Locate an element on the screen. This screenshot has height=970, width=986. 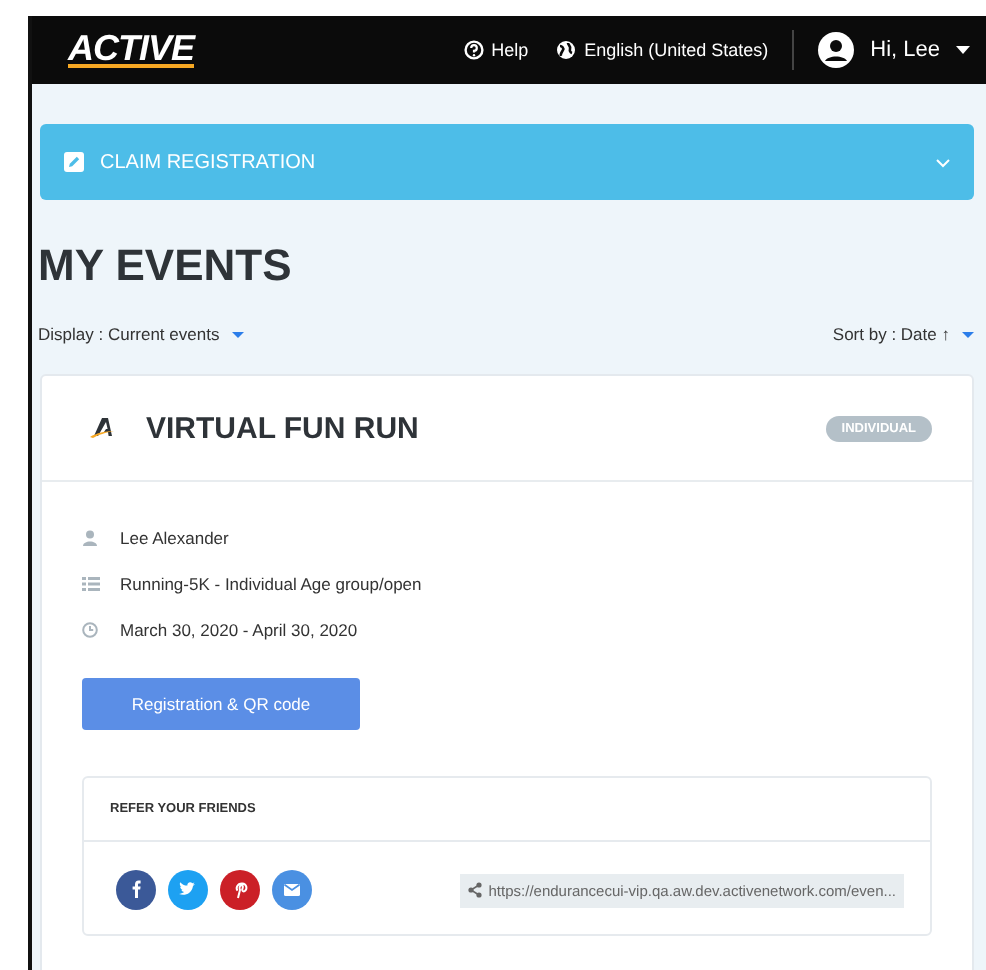
detail-text: March 30, 2020 - April 30, 2020 is located at coordinates (239, 629).